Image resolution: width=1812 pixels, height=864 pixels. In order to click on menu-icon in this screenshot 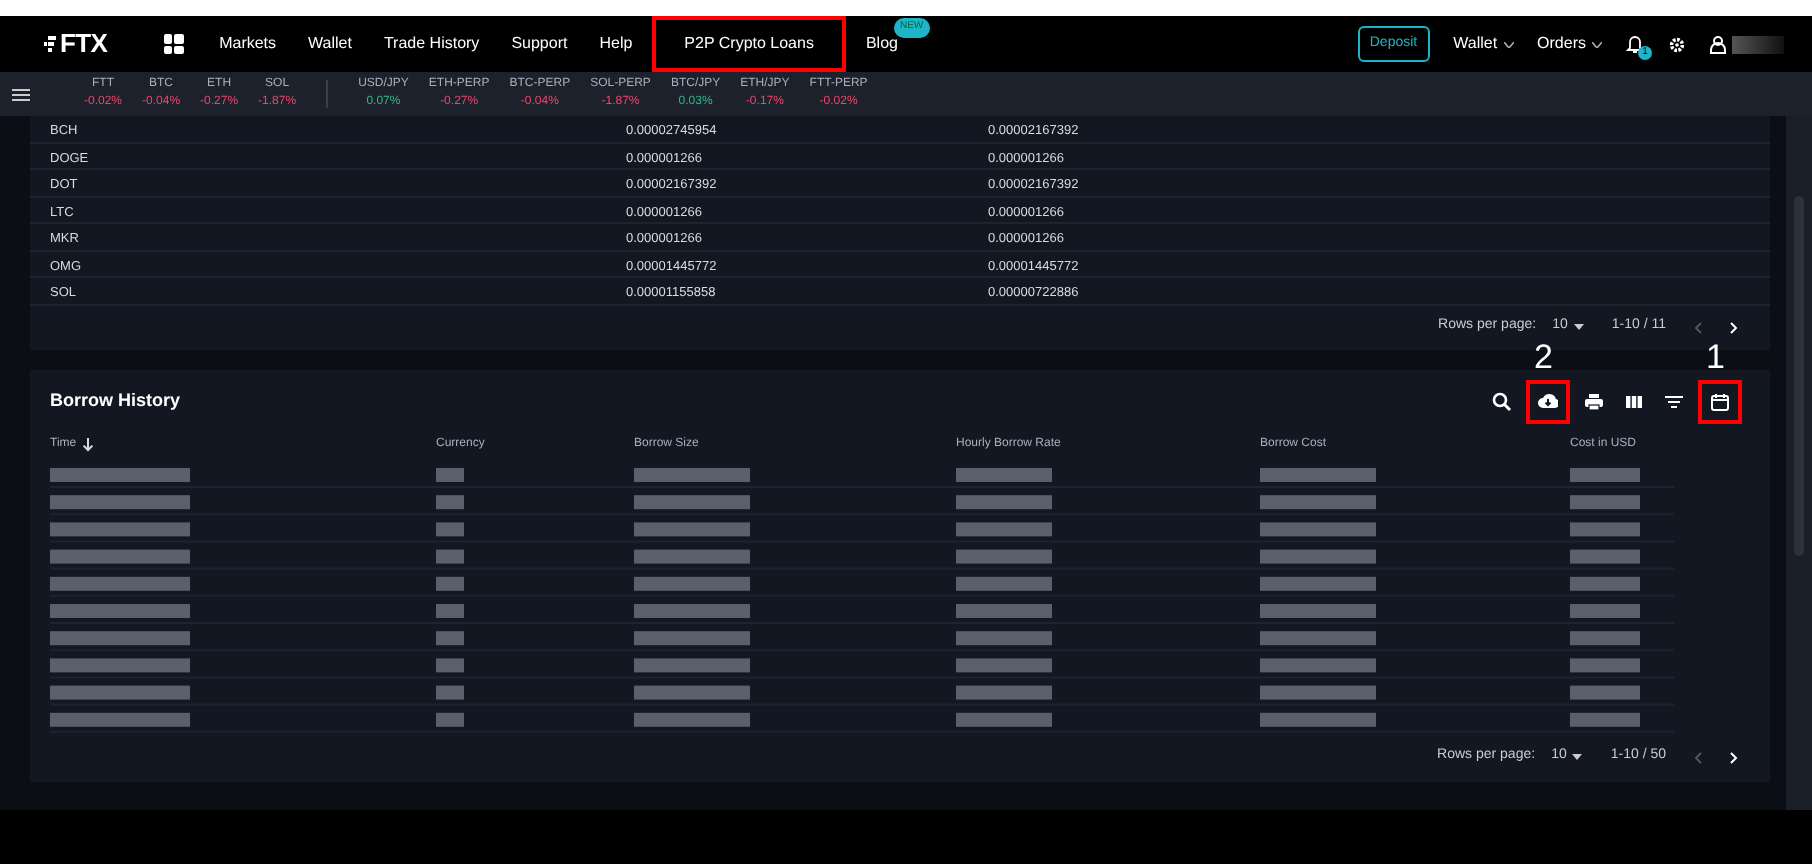, I will do `click(21, 94)`.